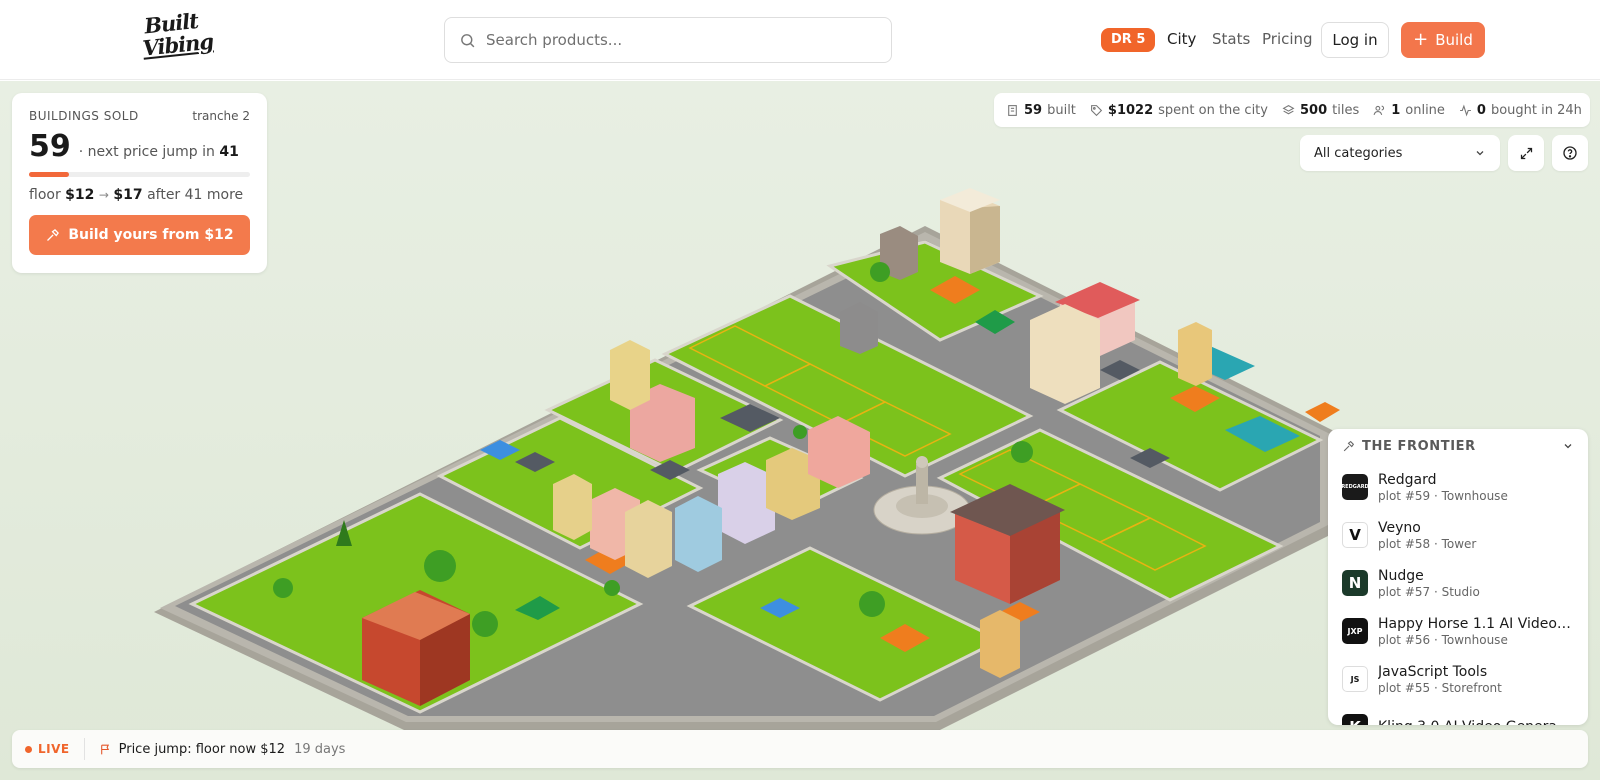 This screenshot has height=780, width=1600. I want to click on stat-online-value: 1, so click(1396, 110).